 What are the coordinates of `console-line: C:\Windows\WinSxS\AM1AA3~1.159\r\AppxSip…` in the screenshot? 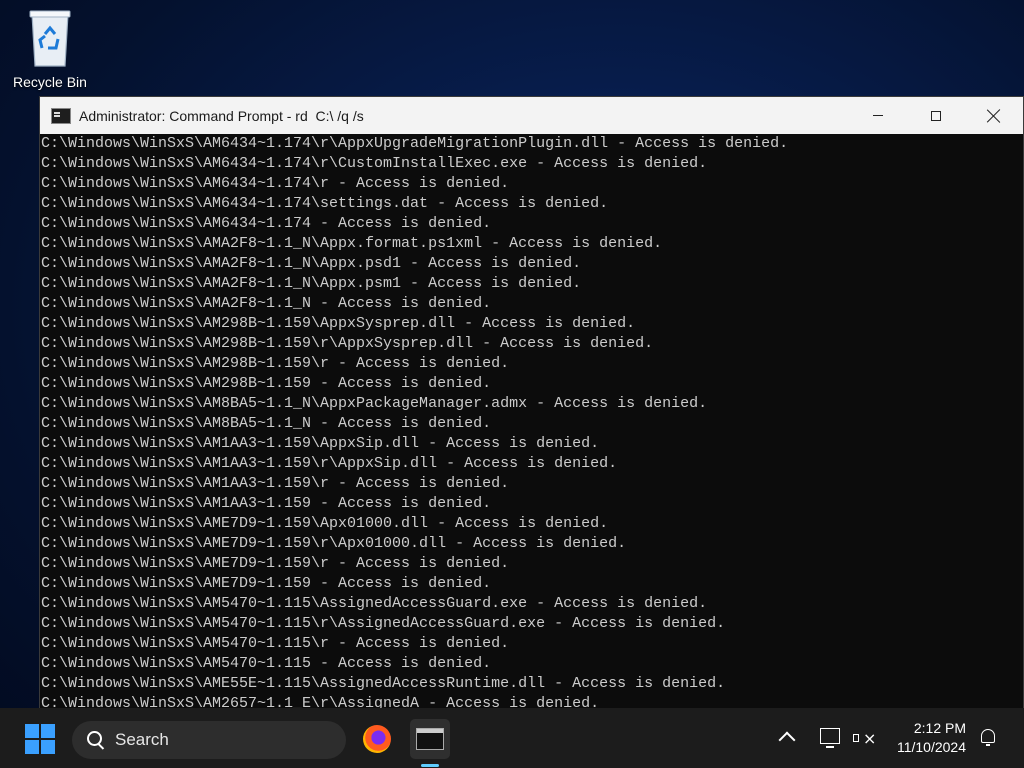 It's located at (329, 463).